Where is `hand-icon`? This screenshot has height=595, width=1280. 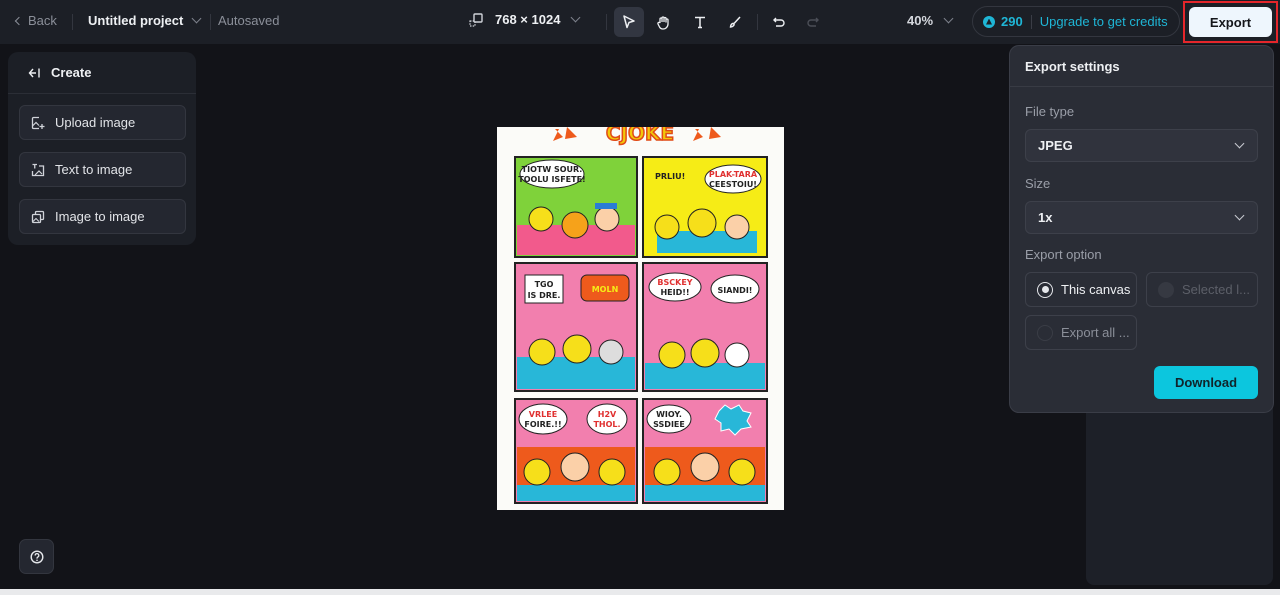
hand-icon is located at coordinates (662, 22).